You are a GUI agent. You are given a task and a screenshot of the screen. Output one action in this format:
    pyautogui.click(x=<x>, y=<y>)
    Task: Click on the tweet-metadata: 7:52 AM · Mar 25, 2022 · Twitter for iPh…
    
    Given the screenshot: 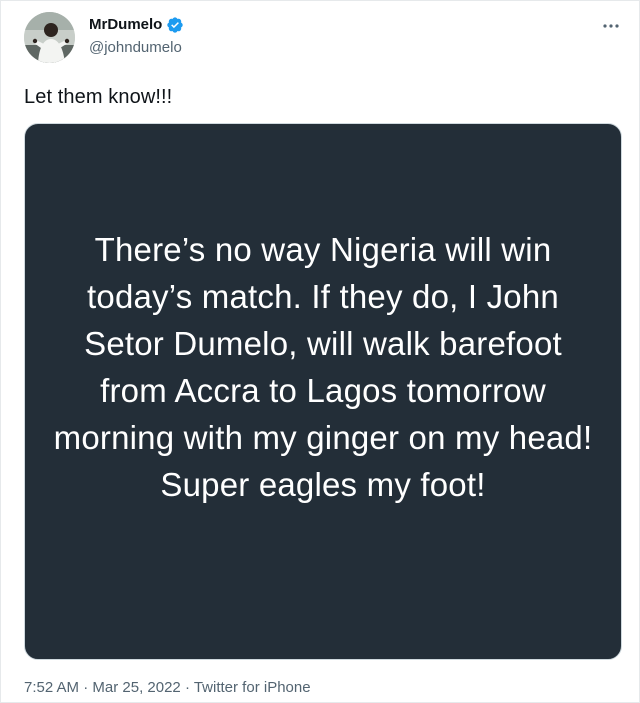 What is the action you would take?
    pyautogui.click(x=167, y=688)
    